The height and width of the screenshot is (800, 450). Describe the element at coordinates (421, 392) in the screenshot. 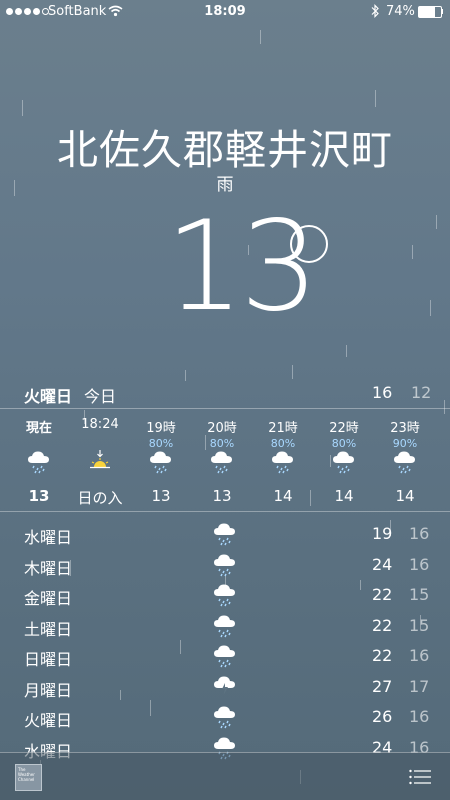

I see `today-low: 12` at that location.